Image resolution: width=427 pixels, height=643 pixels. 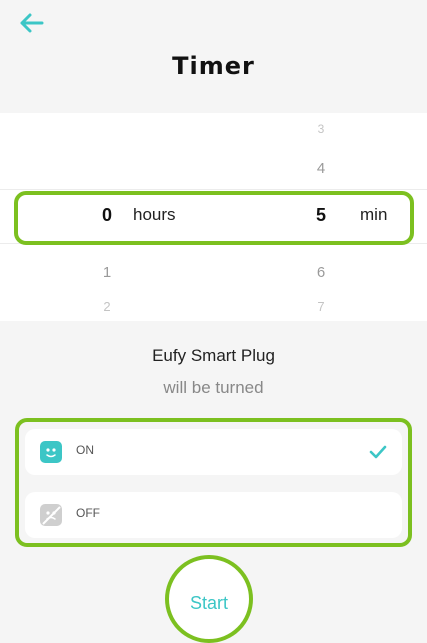 I want to click on selected-minutes: 5, so click(x=321, y=215).